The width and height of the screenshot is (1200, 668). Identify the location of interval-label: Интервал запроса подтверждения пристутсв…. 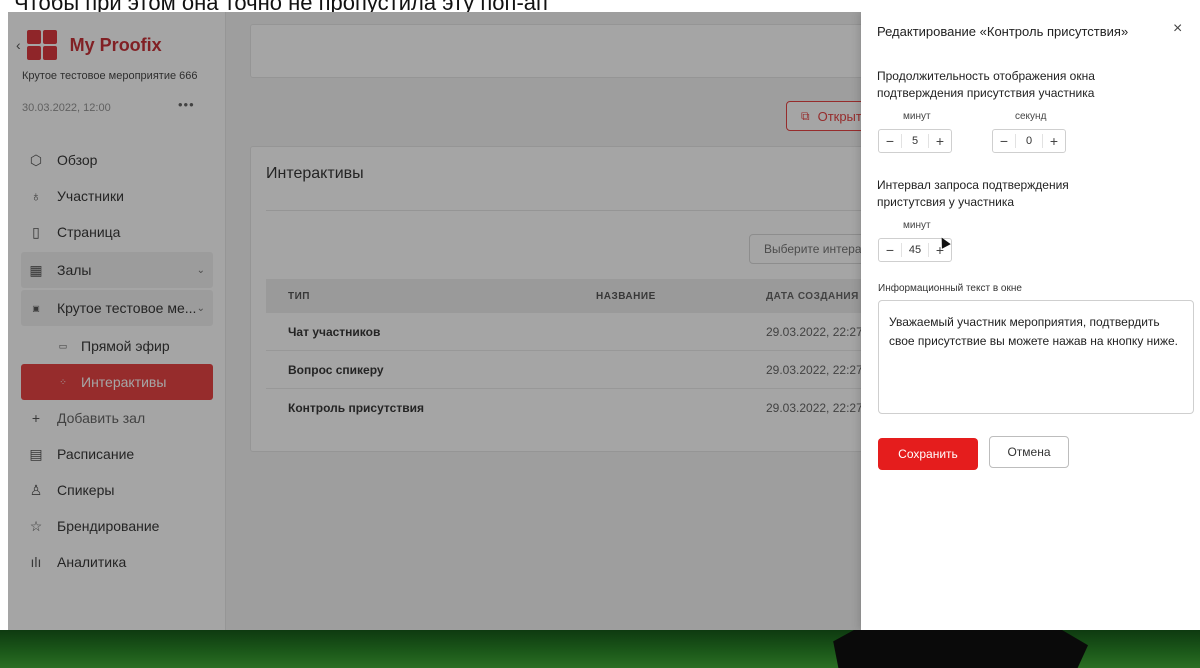
(973, 193).